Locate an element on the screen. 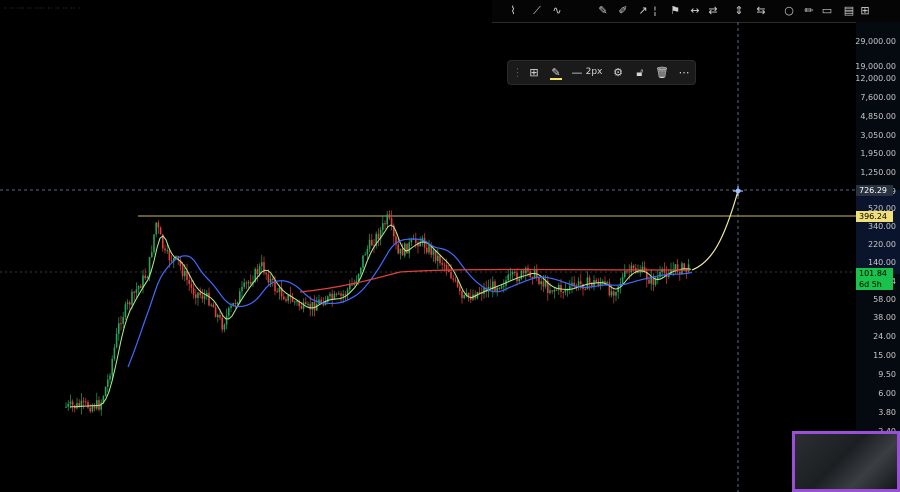  price-tick: 6.00 is located at coordinates (887, 393).